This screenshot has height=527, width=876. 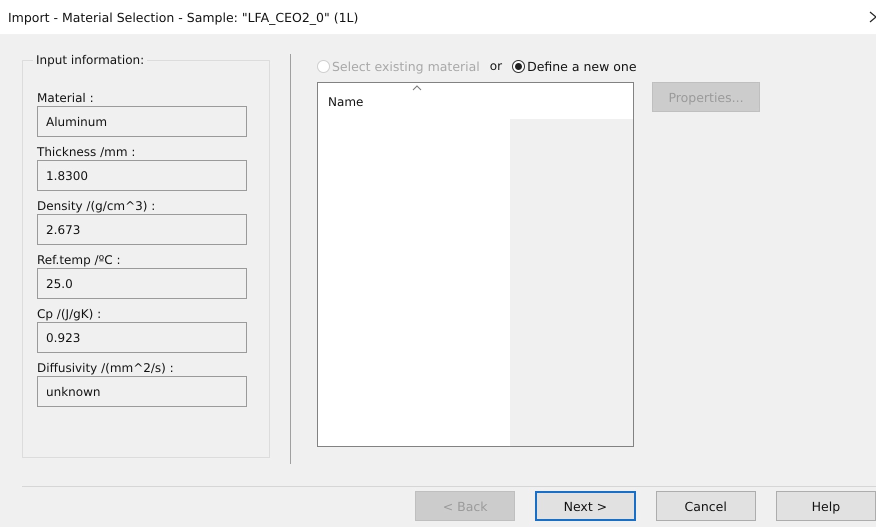 I want to click on dialog-button: Next >, so click(x=585, y=506).